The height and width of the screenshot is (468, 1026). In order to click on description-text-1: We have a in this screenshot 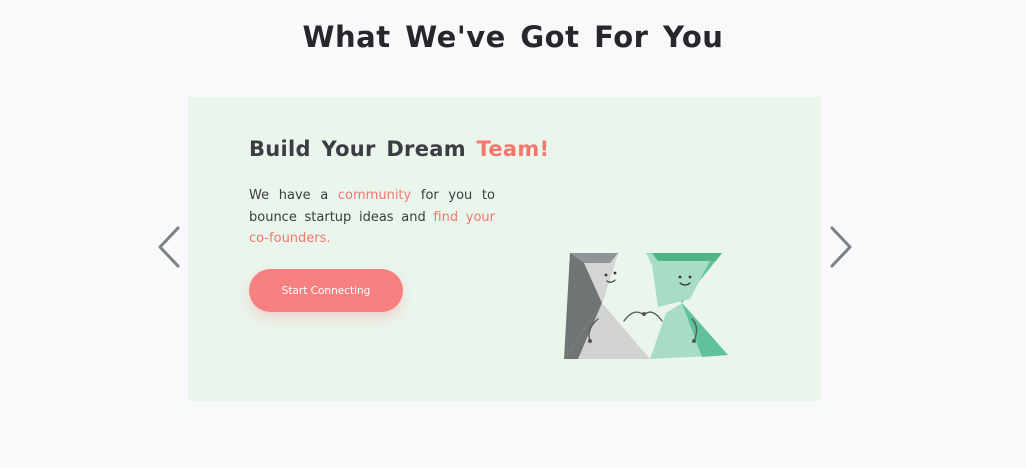, I will do `click(293, 195)`.